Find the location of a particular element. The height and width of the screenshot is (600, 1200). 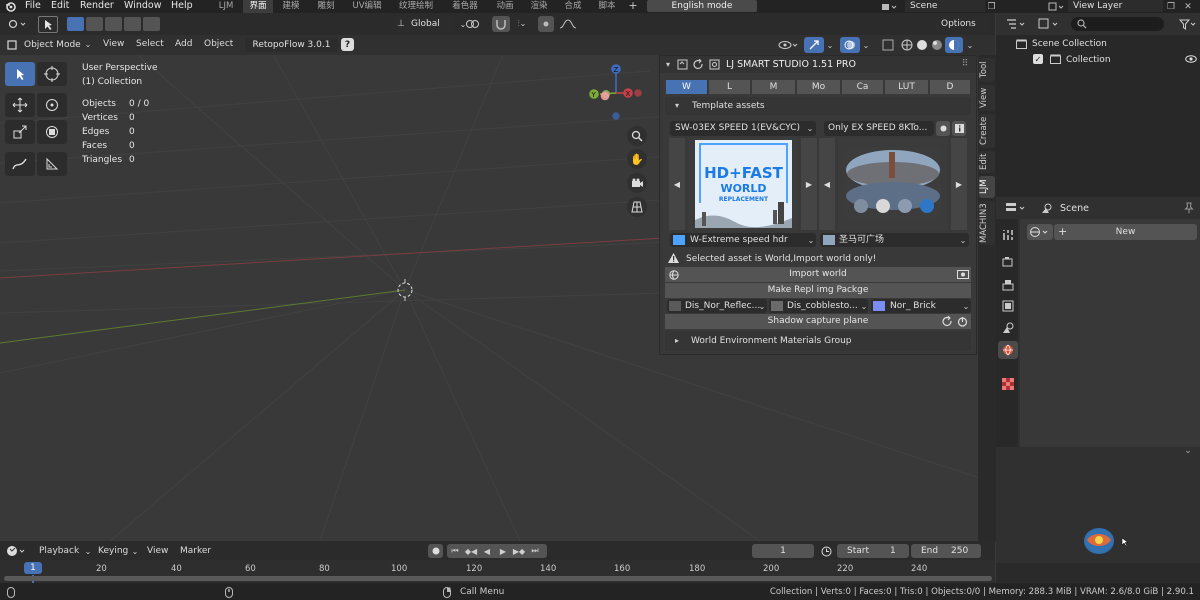

menu-file: File is located at coordinates (33, 6).